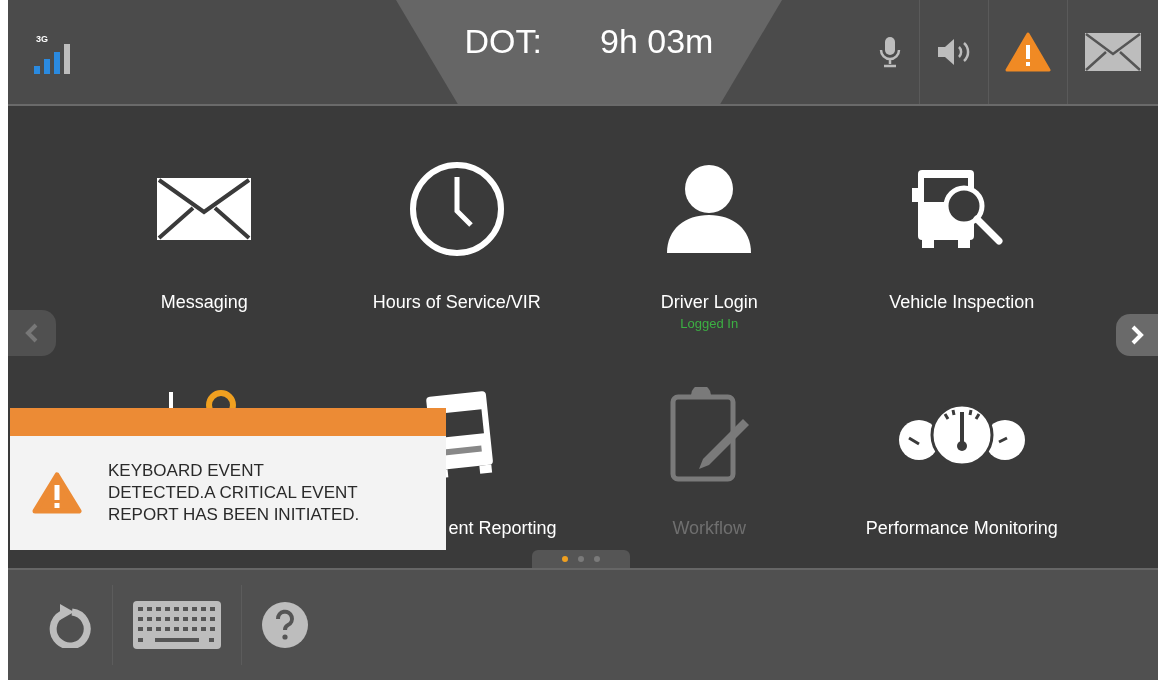 The image size is (1164, 680). I want to click on tile-label: Hours of Service/VIR, so click(456, 302).